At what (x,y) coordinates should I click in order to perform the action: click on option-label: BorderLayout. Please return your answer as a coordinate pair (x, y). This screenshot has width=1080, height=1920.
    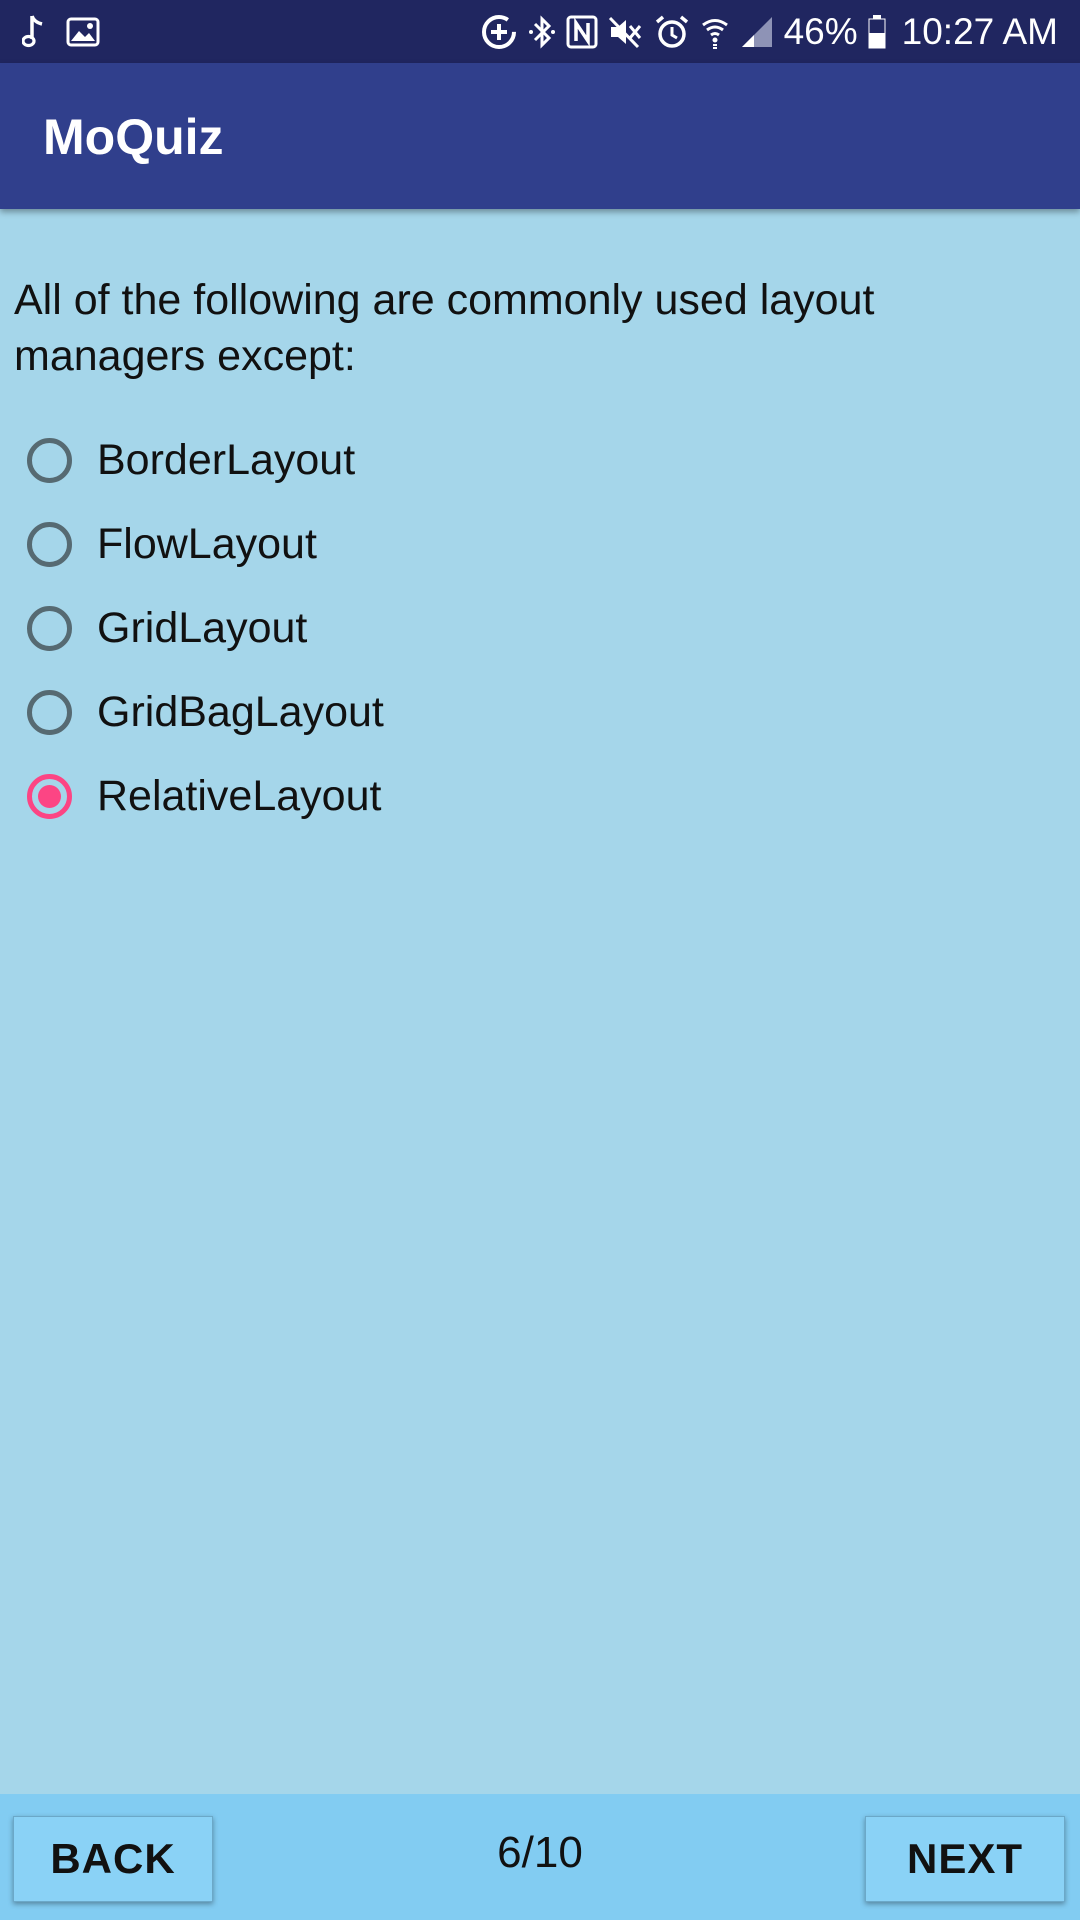
    Looking at the image, I should click on (226, 459).